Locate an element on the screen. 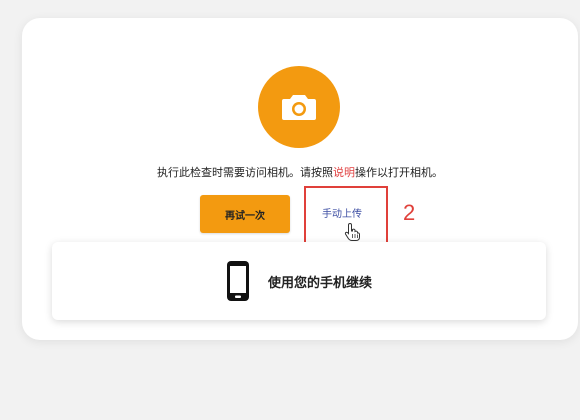 The height and width of the screenshot is (420, 580). annotation-number: 2 is located at coordinates (409, 212).